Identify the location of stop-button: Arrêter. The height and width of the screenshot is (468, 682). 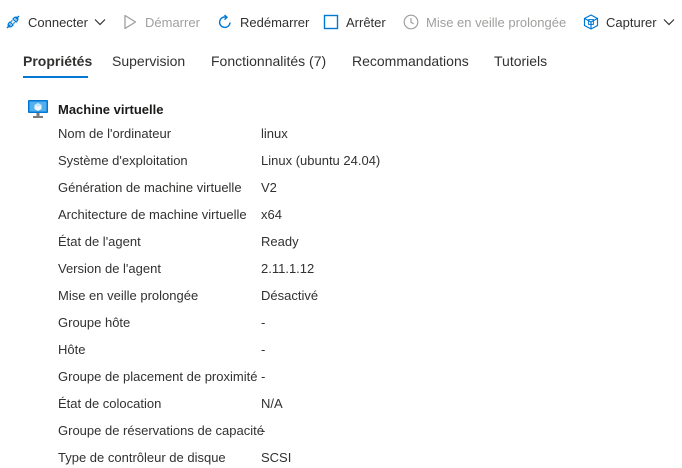
(354, 22).